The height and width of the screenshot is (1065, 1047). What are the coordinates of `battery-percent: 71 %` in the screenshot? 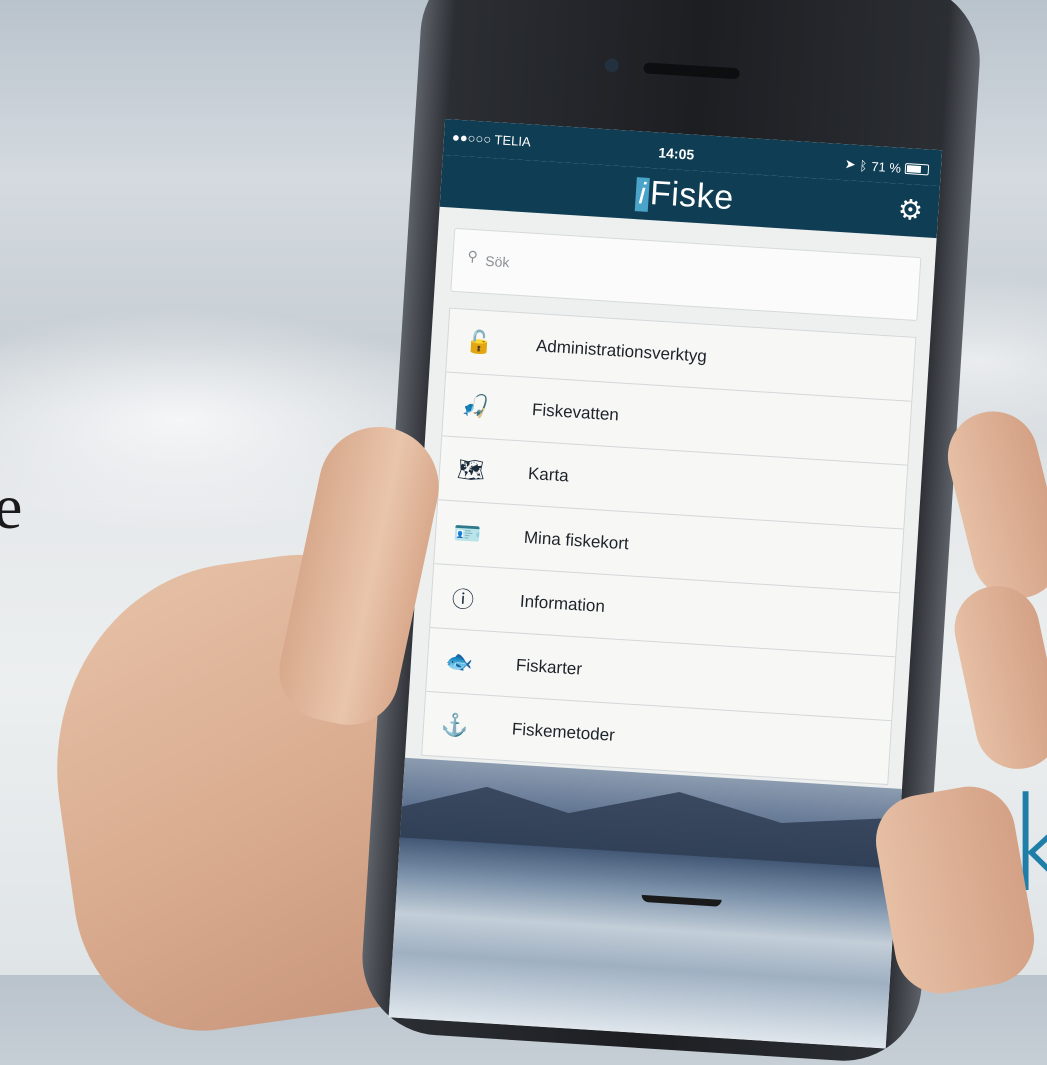 It's located at (886, 167).